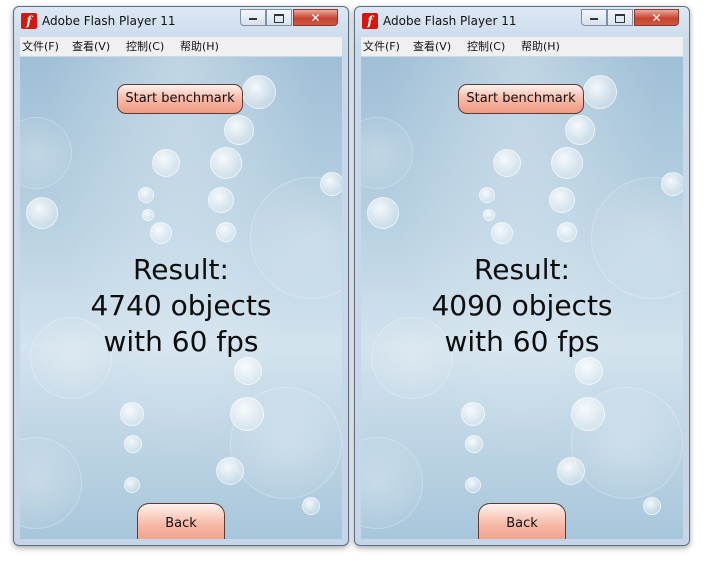 This screenshot has height=561, width=714. I want to click on result-objects: 4740 objects, so click(181, 305).